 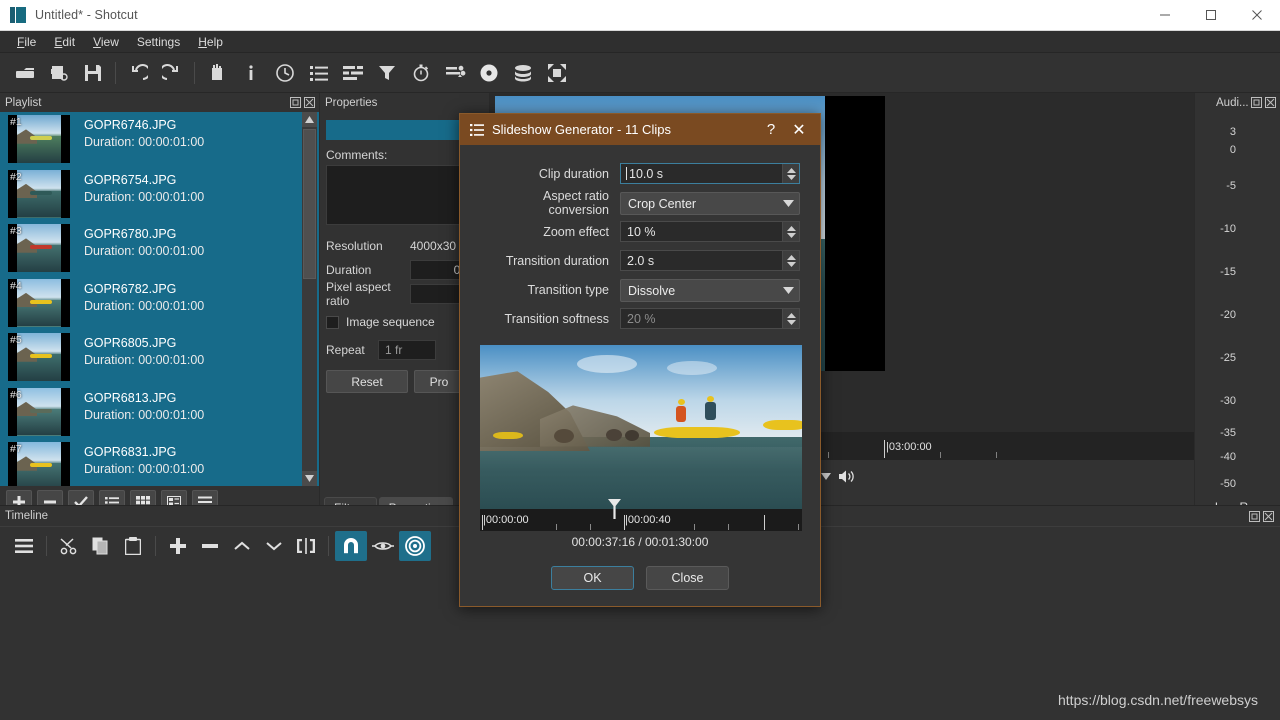 I want to click on properties-icon, so click(x=217, y=73).